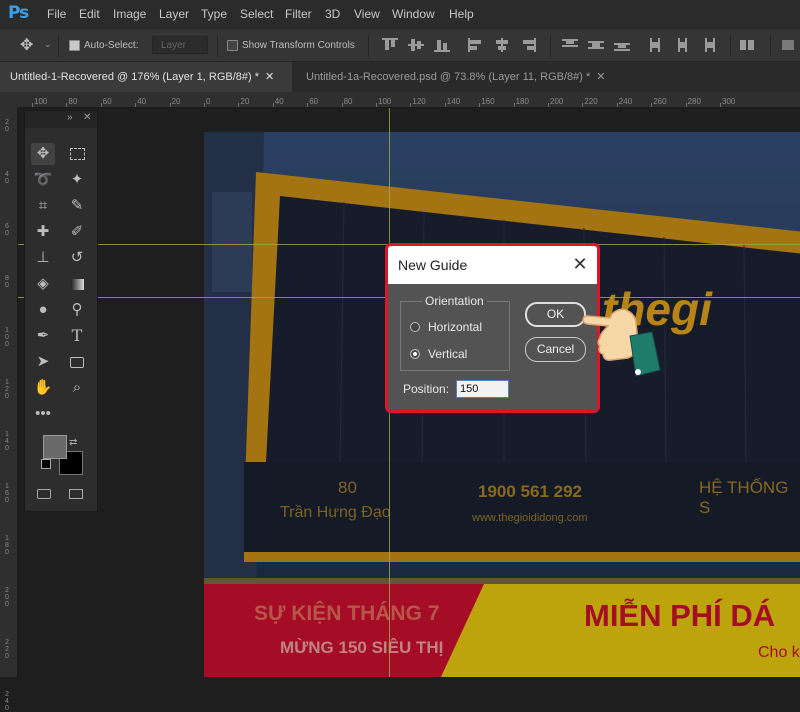  Describe the element at coordinates (442, 45) in the screenshot. I see `align-bottom-icon` at that location.